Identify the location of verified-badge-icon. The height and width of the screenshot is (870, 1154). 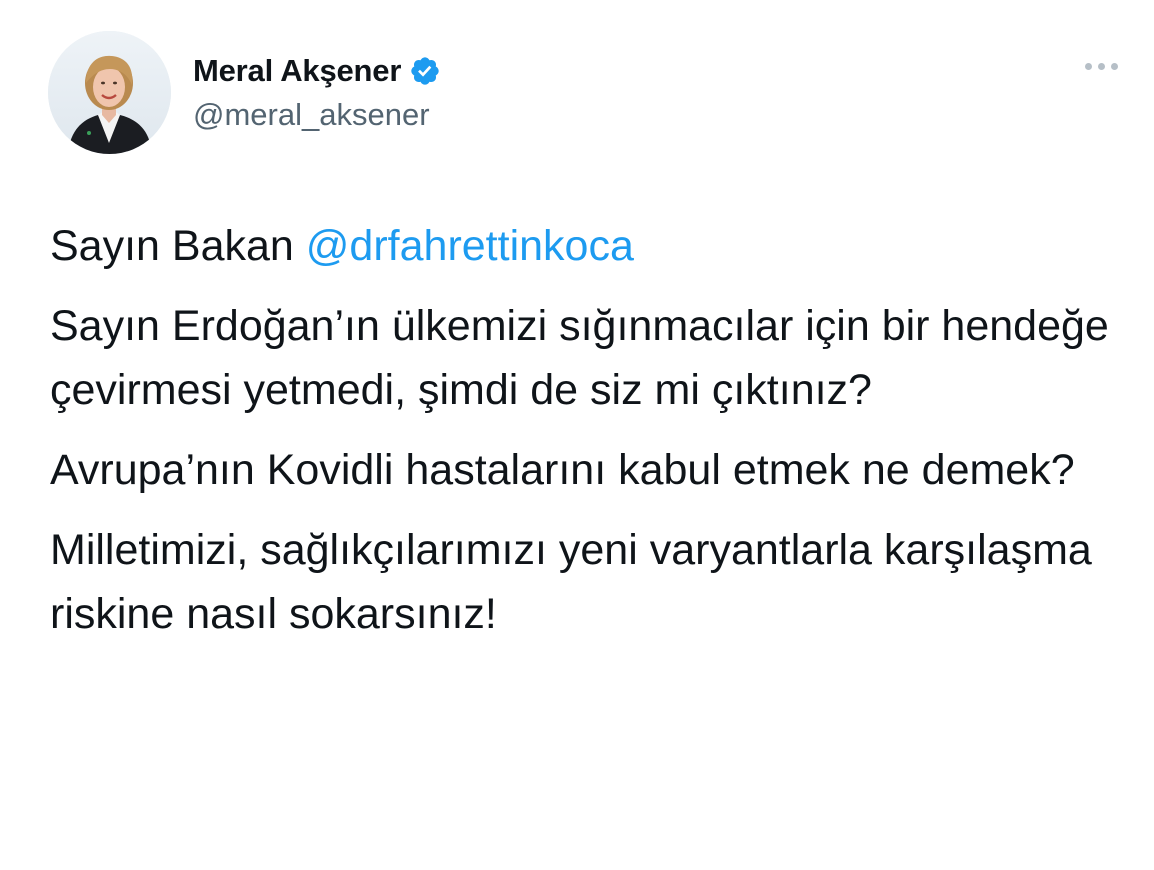
(425, 71).